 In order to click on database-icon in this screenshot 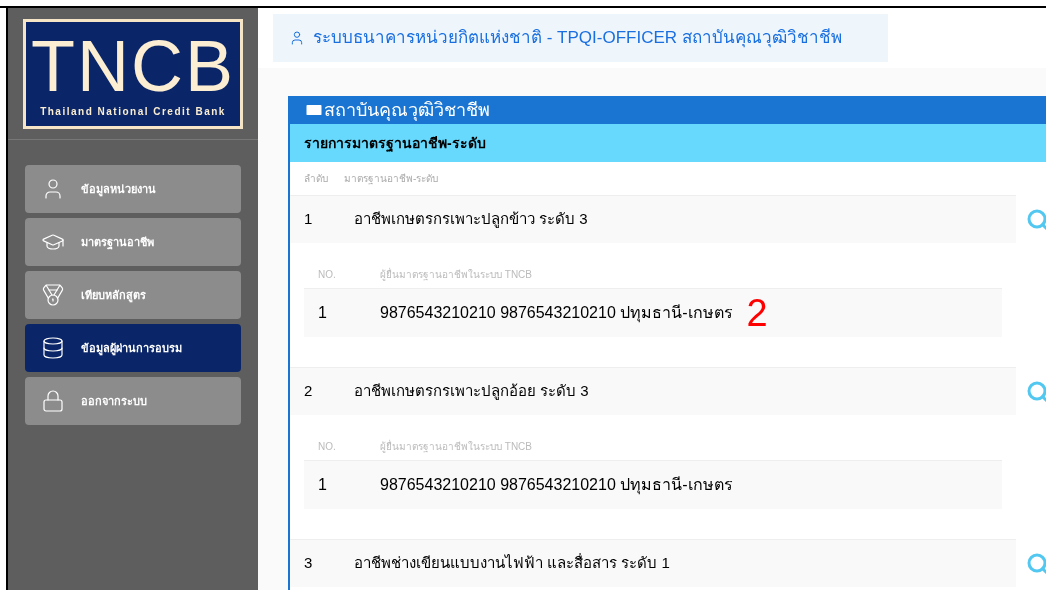, I will do `click(53, 348)`.